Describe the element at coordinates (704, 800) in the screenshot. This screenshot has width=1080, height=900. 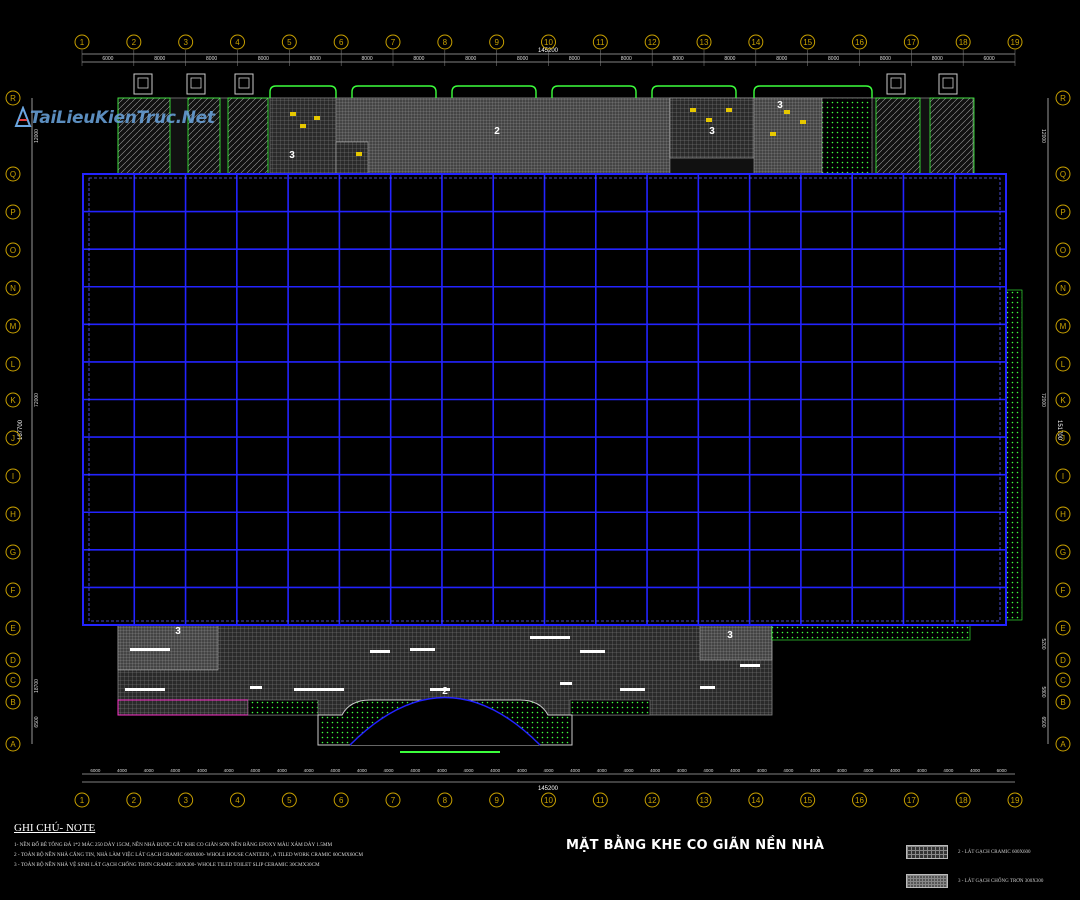
I see `axis-bubble-bottom-label: 13` at that location.